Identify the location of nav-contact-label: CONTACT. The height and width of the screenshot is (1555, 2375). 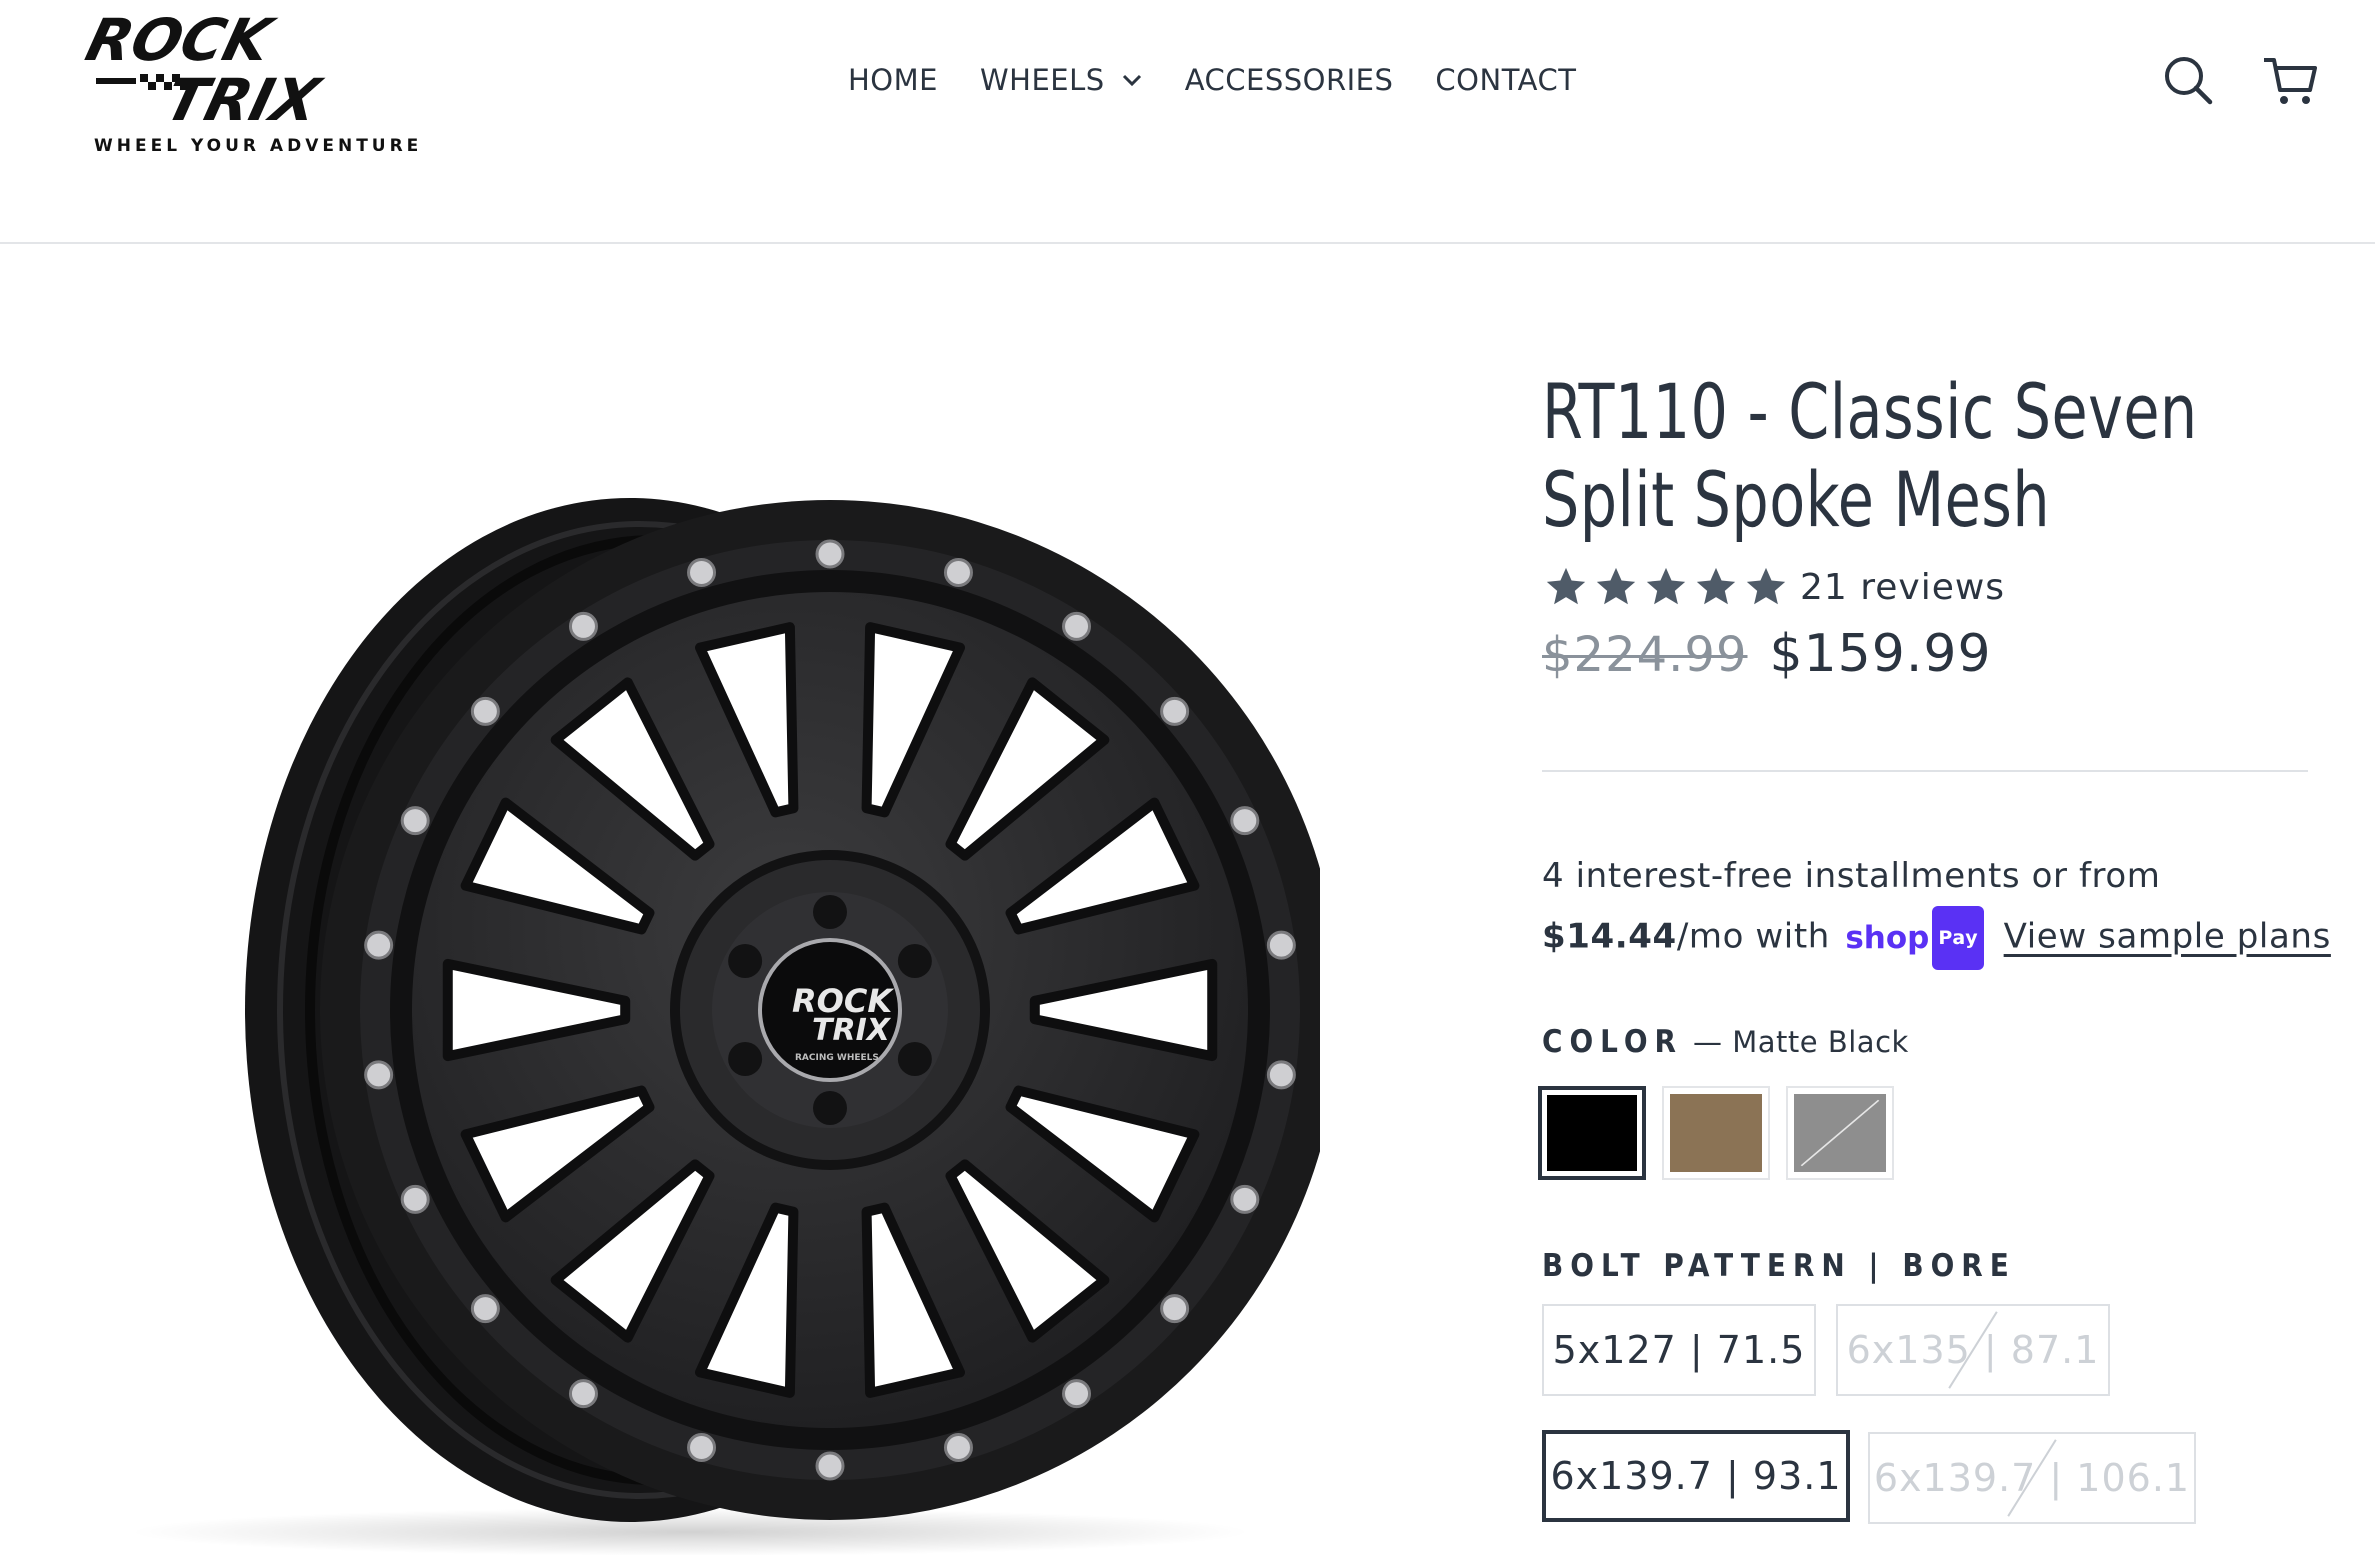
(1506, 80).